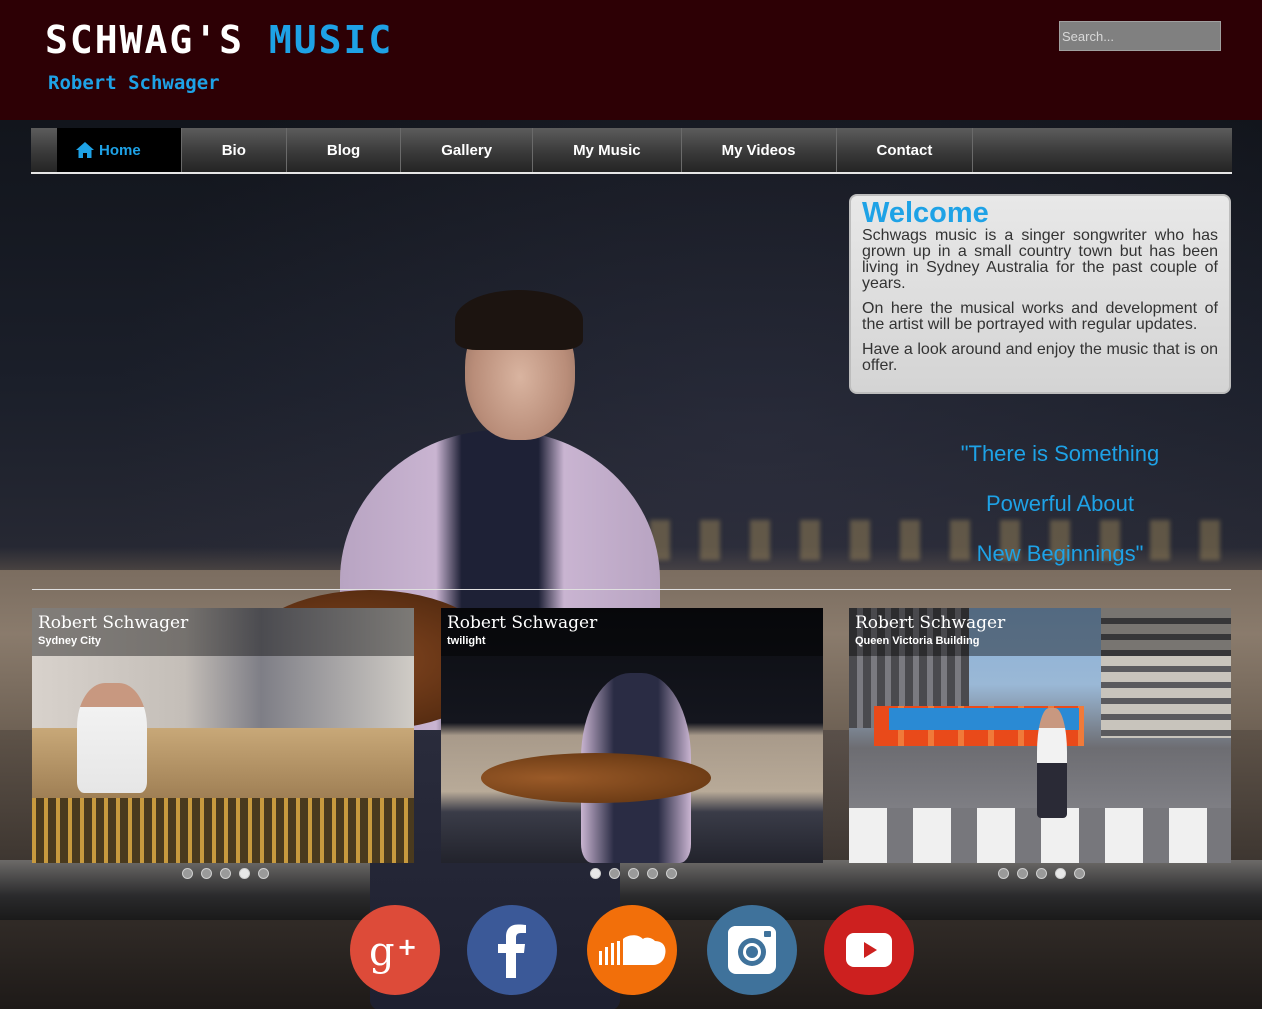 Image resolution: width=1262 pixels, height=1009 pixels. Describe the element at coordinates (134, 83) in the screenshot. I see `site-subtitle: Robert Schwager` at that location.